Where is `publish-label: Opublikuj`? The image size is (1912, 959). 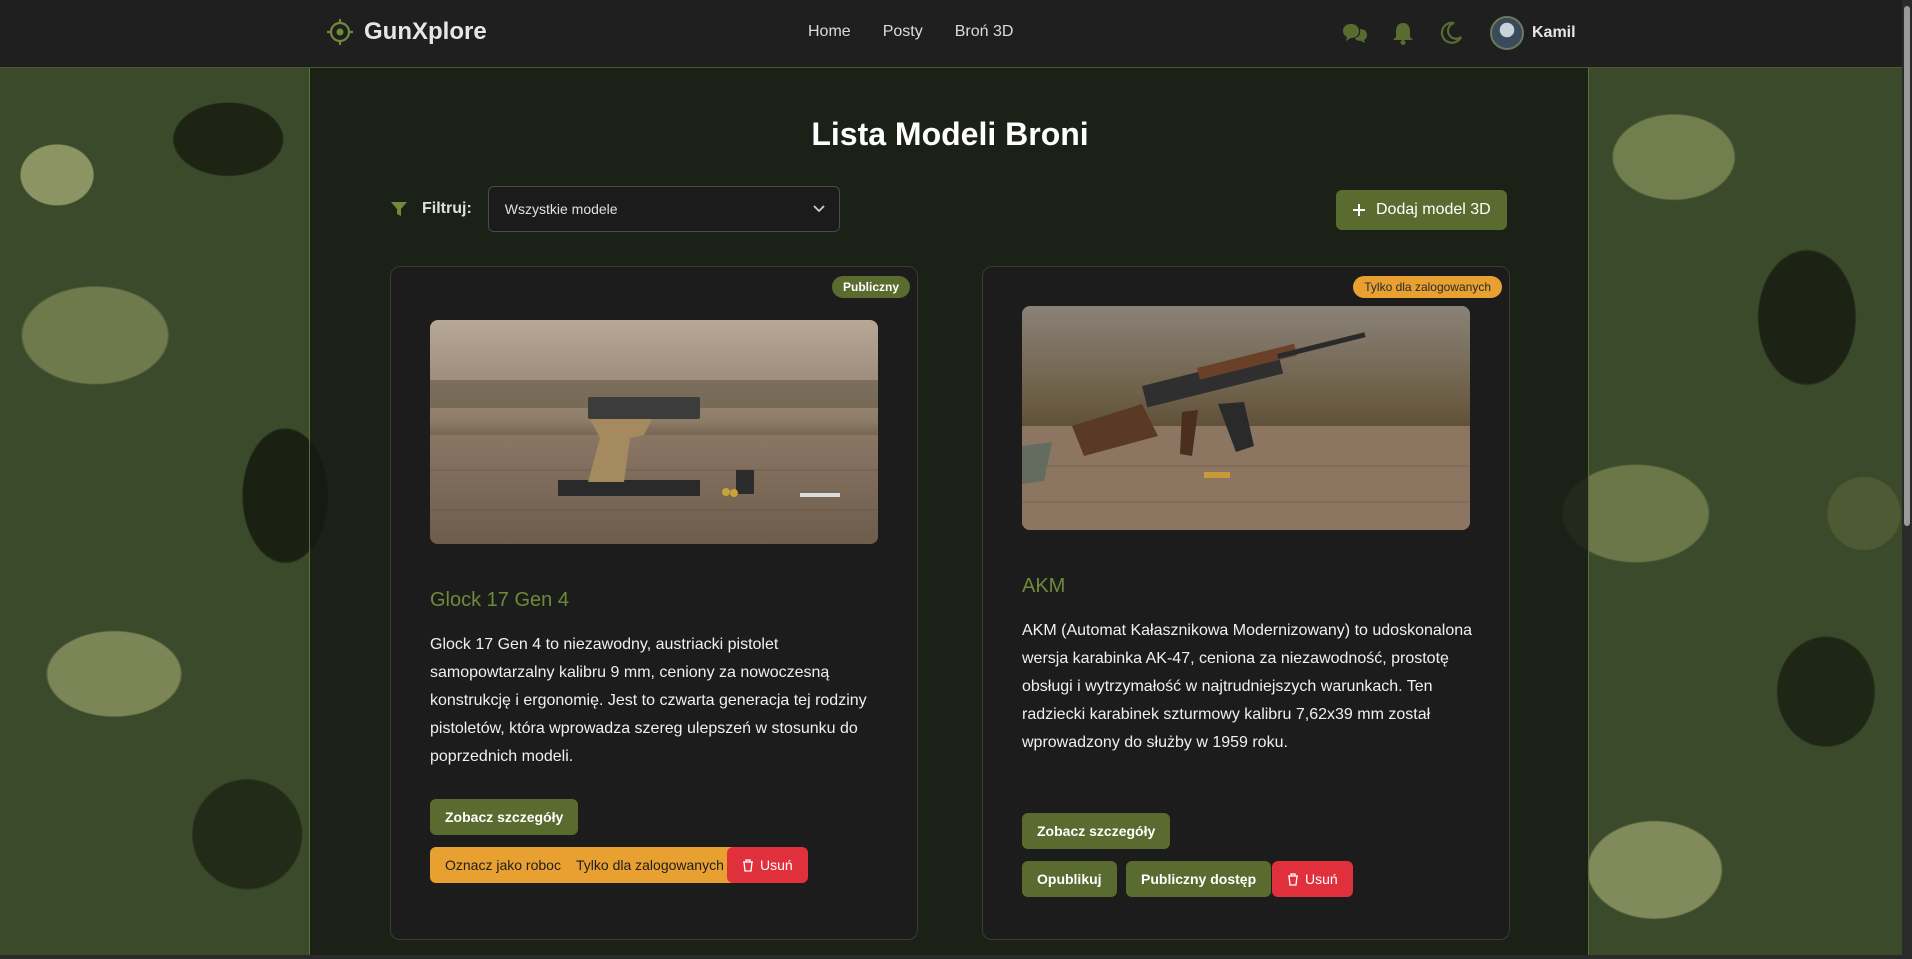 publish-label: Opublikuj is located at coordinates (1069, 879).